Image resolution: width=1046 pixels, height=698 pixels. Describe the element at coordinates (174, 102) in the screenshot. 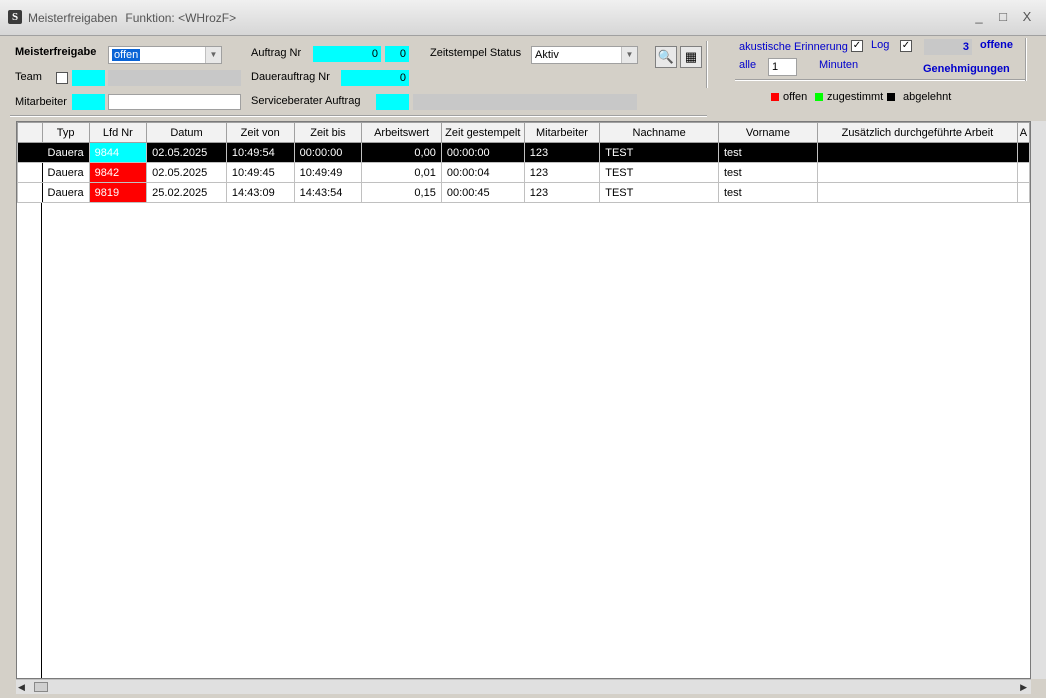

I see `mitarbeiter-name-field` at that location.